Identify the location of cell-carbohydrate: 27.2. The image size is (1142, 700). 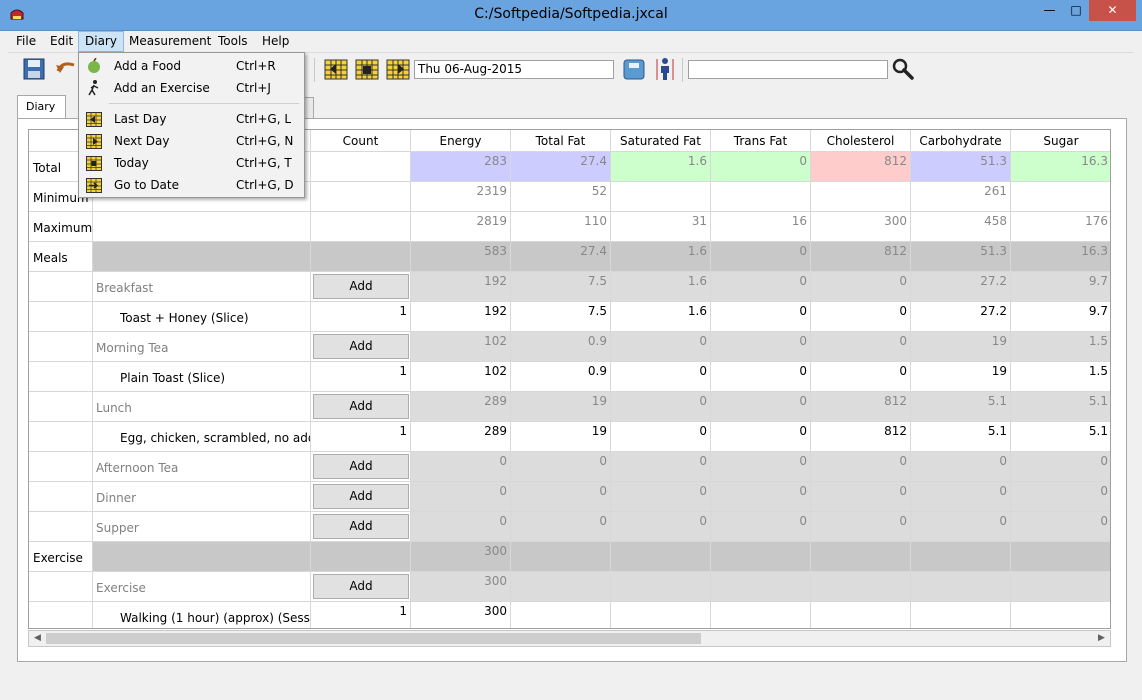
(961, 317).